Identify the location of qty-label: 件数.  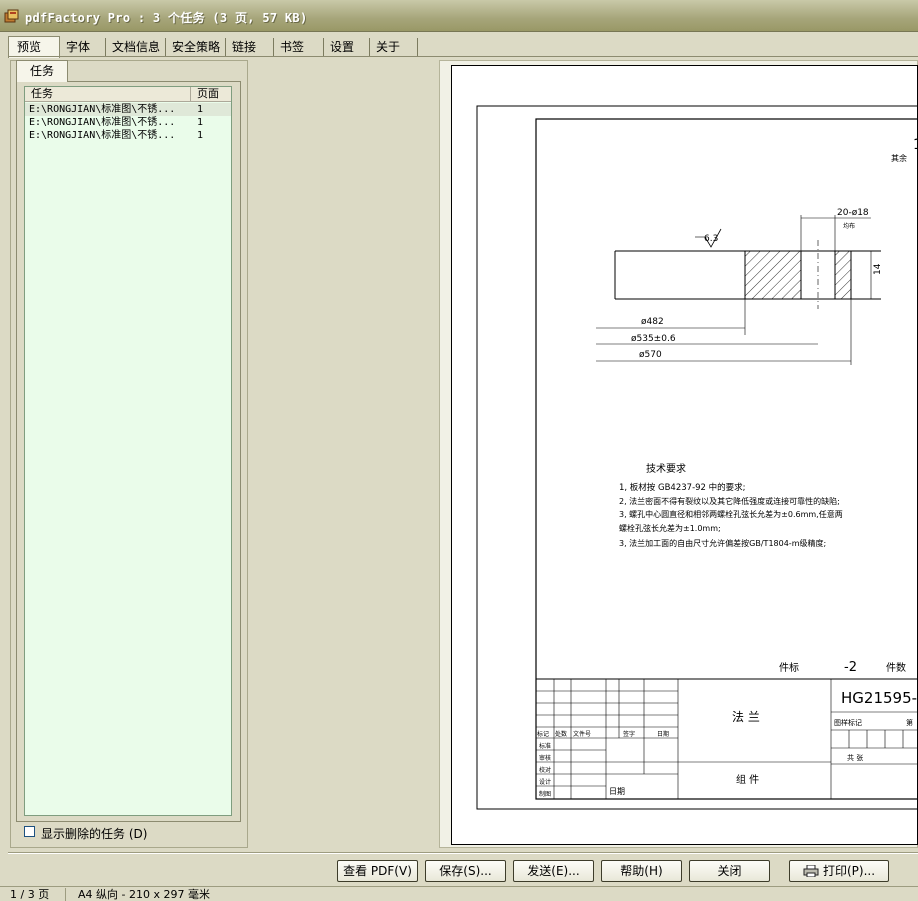
(896, 667).